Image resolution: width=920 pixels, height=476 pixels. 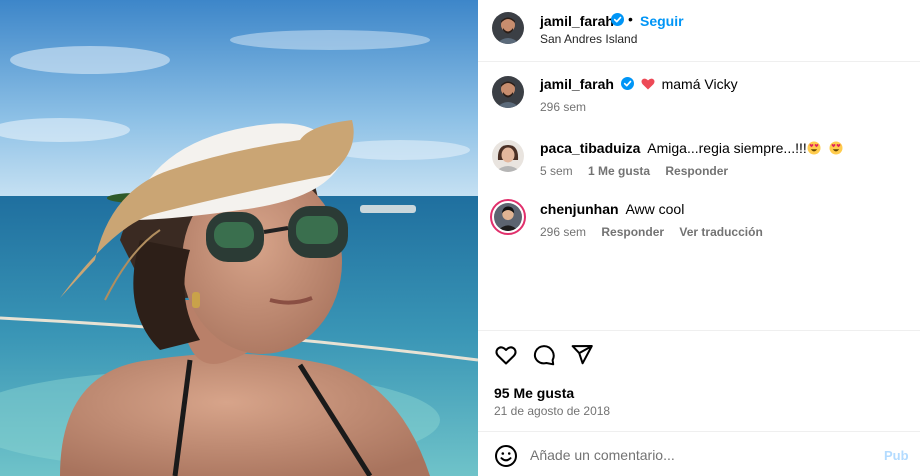 I want to click on comment-time: 5 sem, so click(x=556, y=171).